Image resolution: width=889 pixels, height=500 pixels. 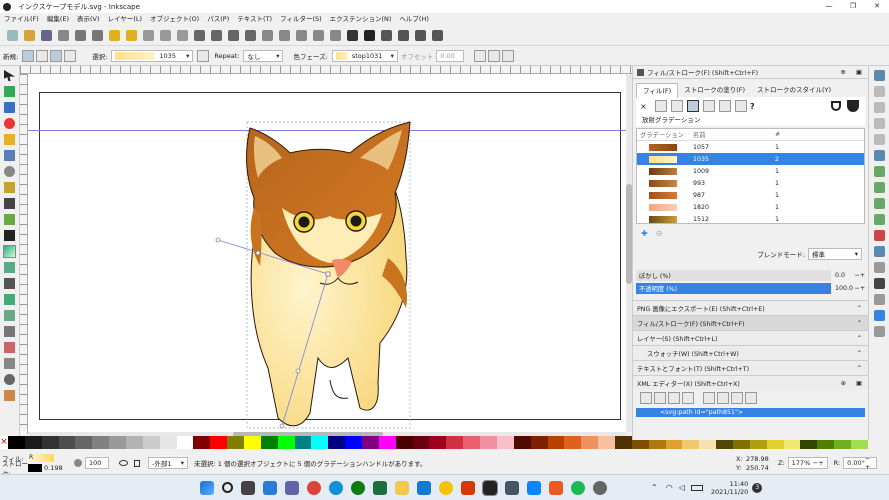 What do you see at coordinates (35, 468) in the screenshot?
I see `stroke-indicator` at bounding box center [35, 468].